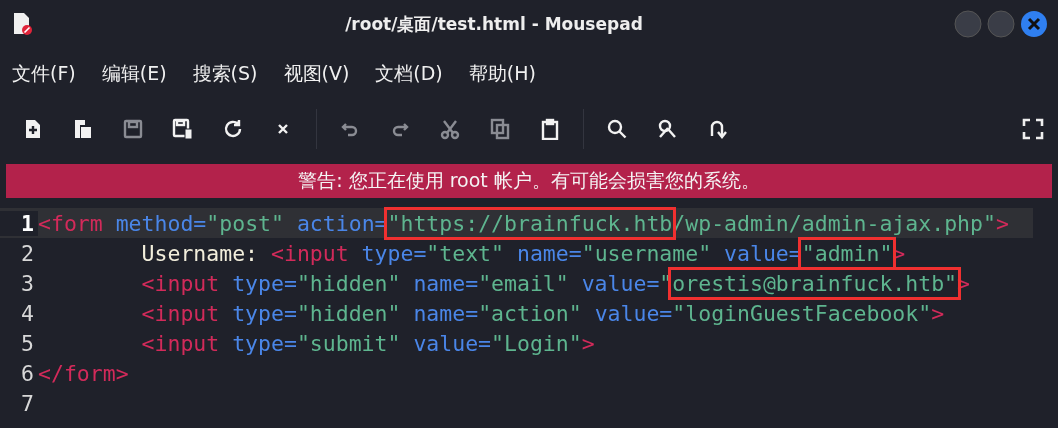 The image size is (1058, 428). I want to click on warning-banner: 警告: 您正在使用 root 帐户。有可能会损害您的系统。, so click(529, 181).